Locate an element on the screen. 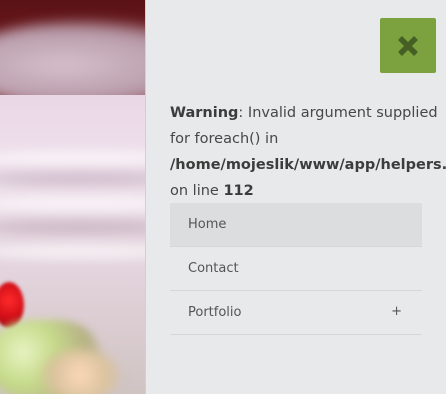 The width and height of the screenshot is (446, 394). menu-item-home: Home is located at coordinates (296, 225).